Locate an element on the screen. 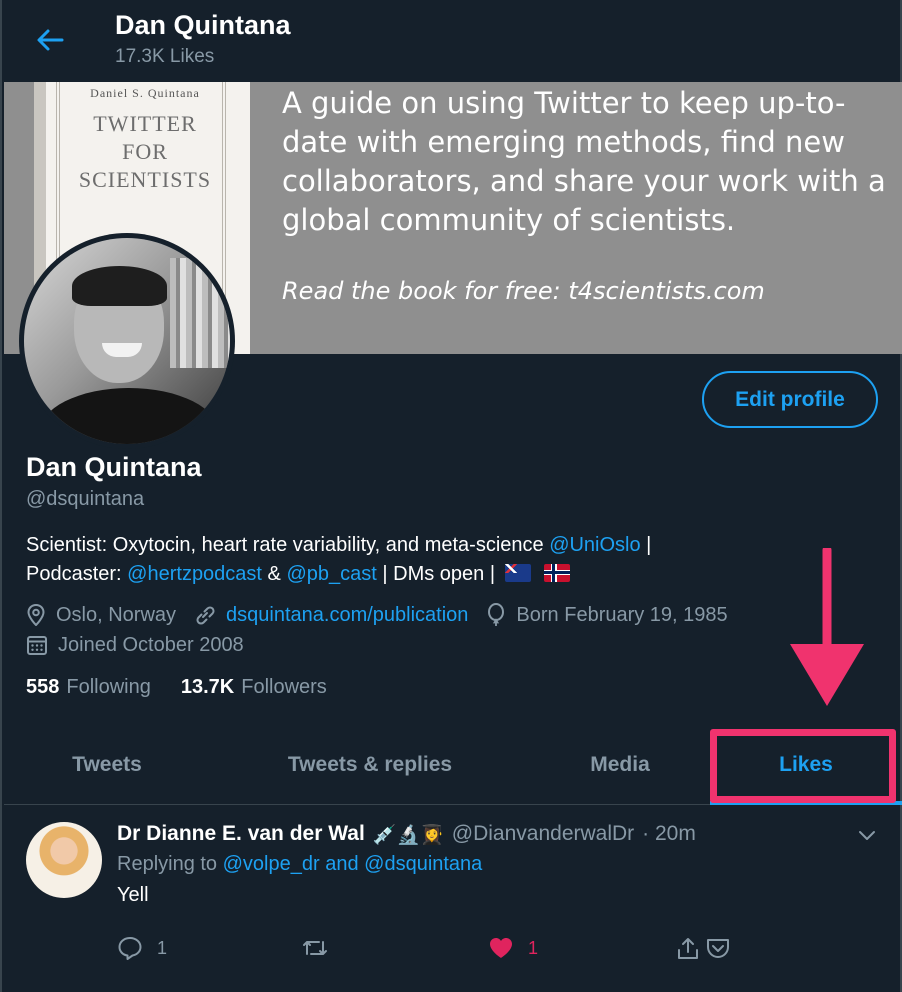 The image size is (902, 992). follow-counts: 558 Following 13.7K Followers is located at coordinates (191, 687).